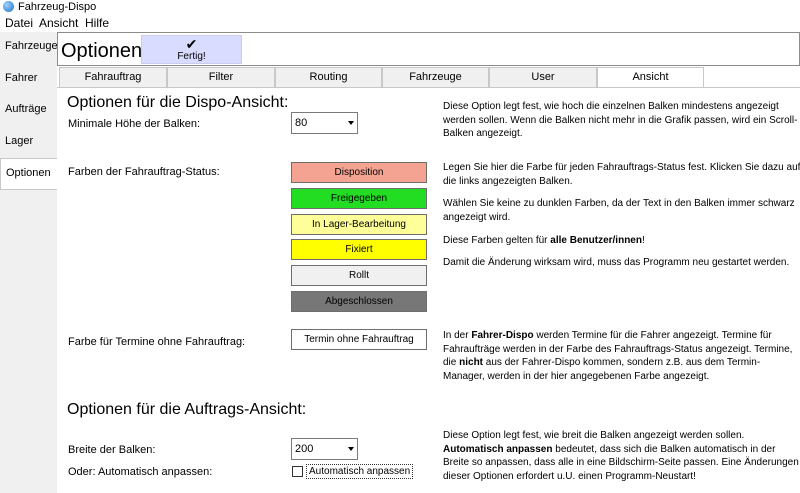 The width and height of the screenshot is (800, 493). I want to click on bar-width-label: Breite der Balken:, so click(112, 450).